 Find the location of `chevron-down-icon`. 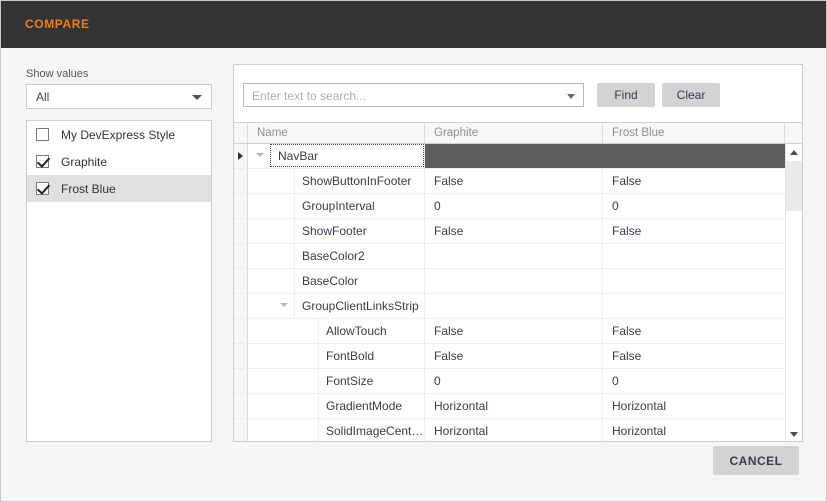

chevron-down-icon is located at coordinates (571, 96).